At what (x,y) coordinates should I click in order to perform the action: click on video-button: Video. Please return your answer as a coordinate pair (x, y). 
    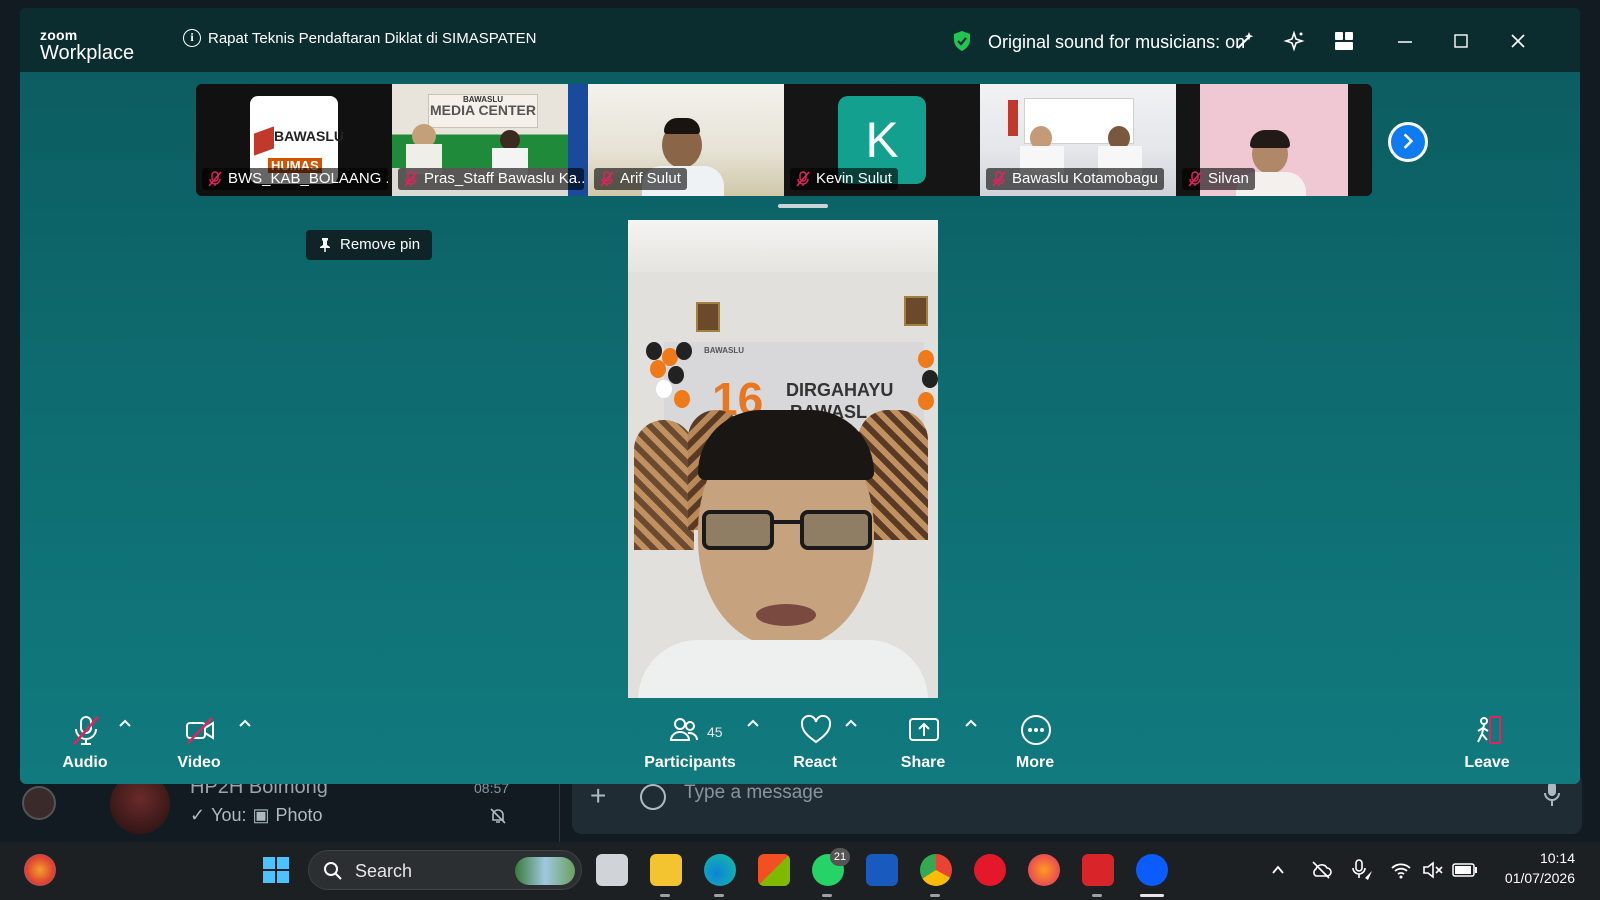
    Looking at the image, I should click on (199, 741).